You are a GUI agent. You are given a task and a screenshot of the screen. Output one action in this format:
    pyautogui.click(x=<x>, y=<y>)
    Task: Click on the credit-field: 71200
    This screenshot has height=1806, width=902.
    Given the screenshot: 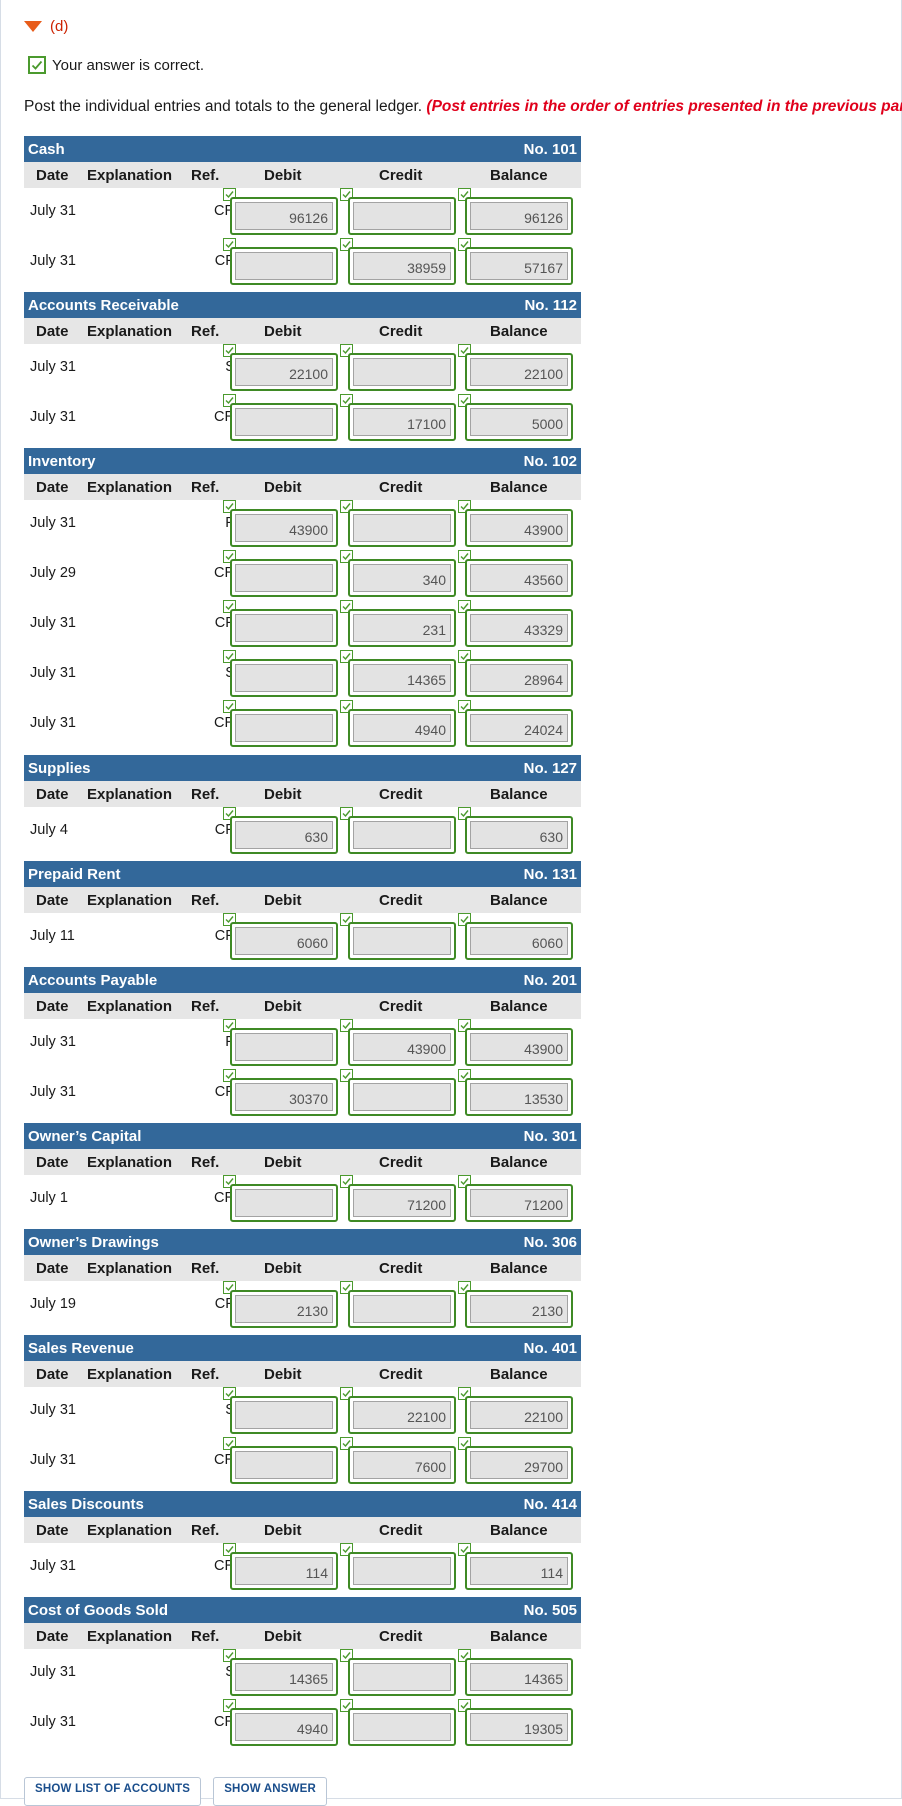 What is the action you would take?
    pyautogui.click(x=402, y=1203)
    